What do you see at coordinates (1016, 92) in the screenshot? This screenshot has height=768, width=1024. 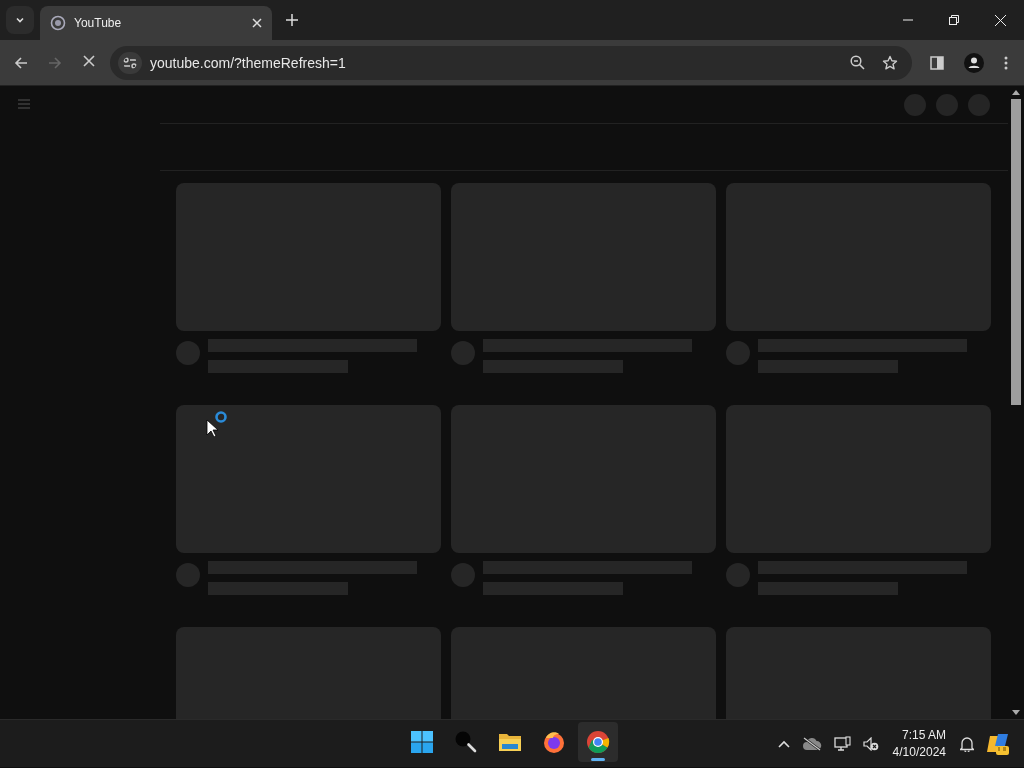 I see `scroll-up-icon` at bounding box center [1016, 92].